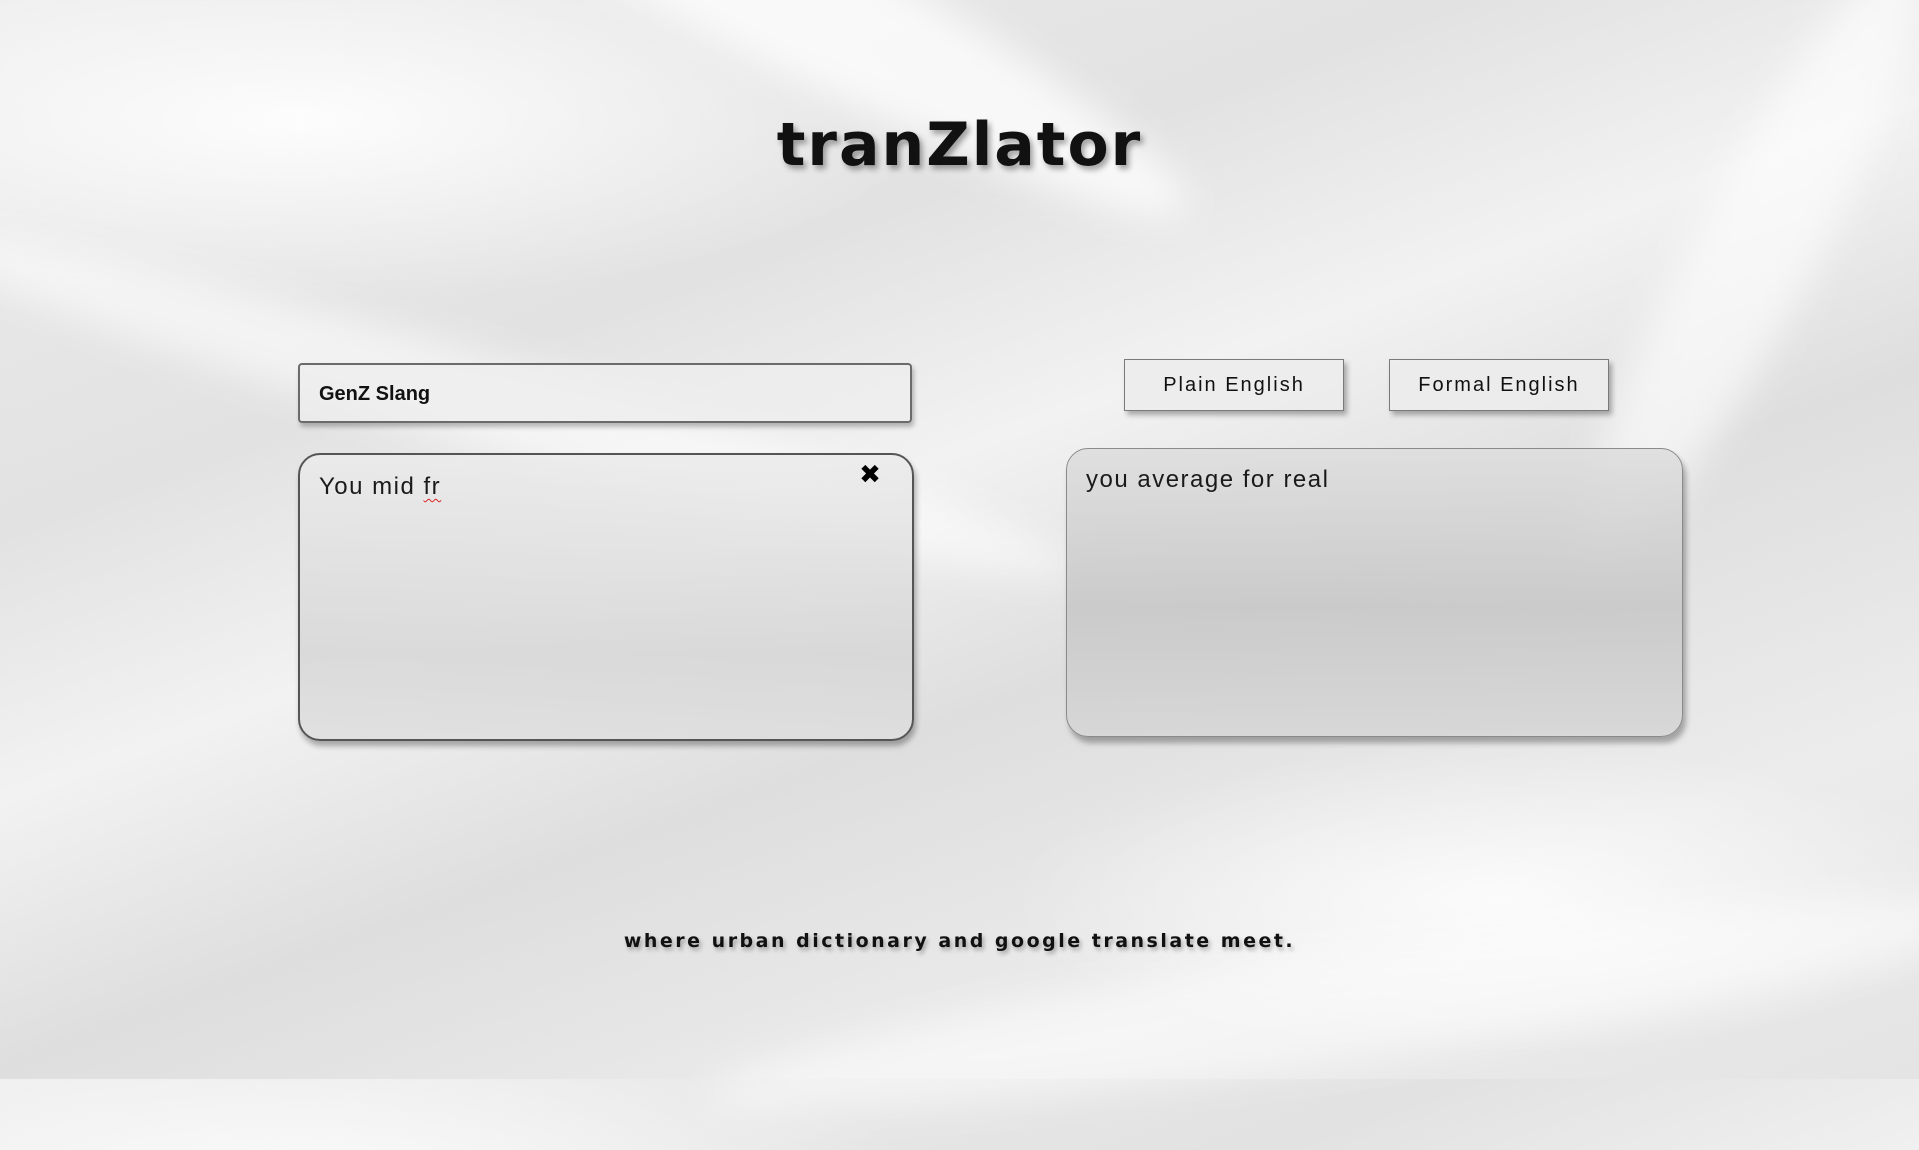 The height and width of the screenshot is (1150, 1919). What do you see at coordinates (605, 393) in the screenshot?
I see `source-language-selector: GenZ Slang` at bounding box center [605, 393].